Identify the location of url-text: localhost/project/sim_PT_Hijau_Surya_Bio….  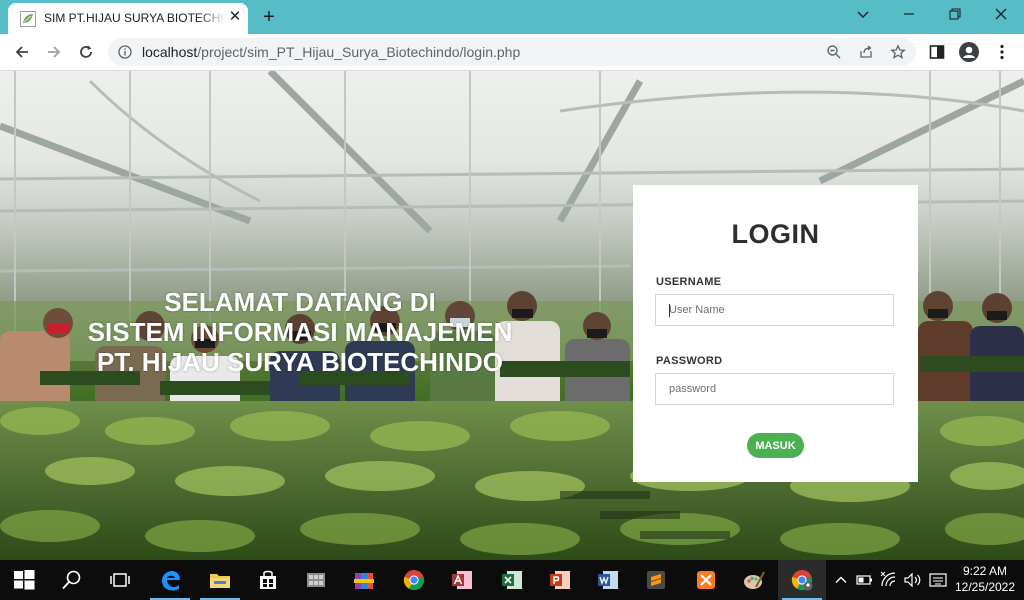
(331, 52).